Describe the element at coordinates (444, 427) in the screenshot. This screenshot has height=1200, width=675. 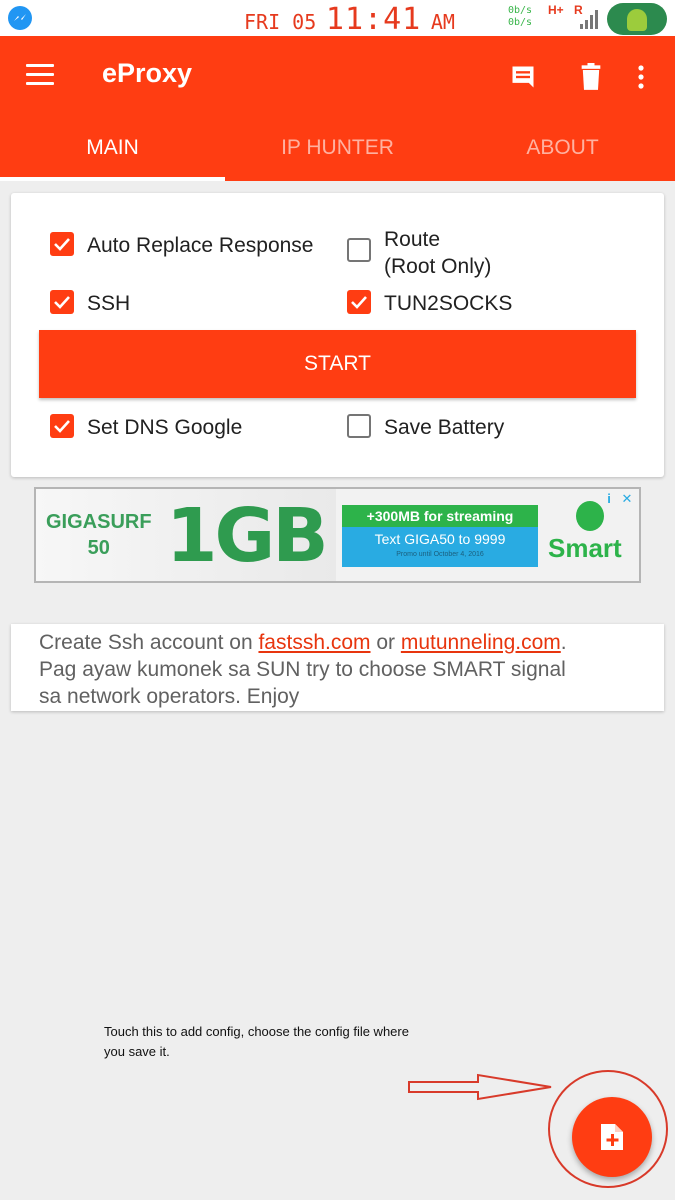
I see `option-label: Save Battery` at that location.